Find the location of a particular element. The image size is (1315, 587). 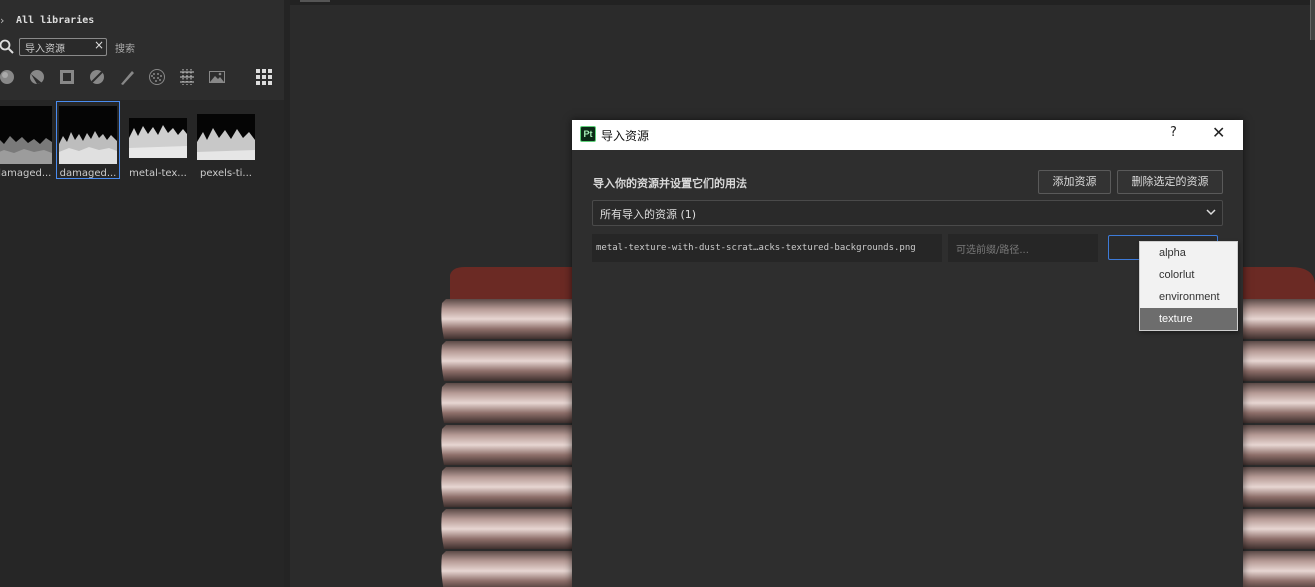

search-row: 导入资源 × 搜索 is located at coordinates (67, 47).